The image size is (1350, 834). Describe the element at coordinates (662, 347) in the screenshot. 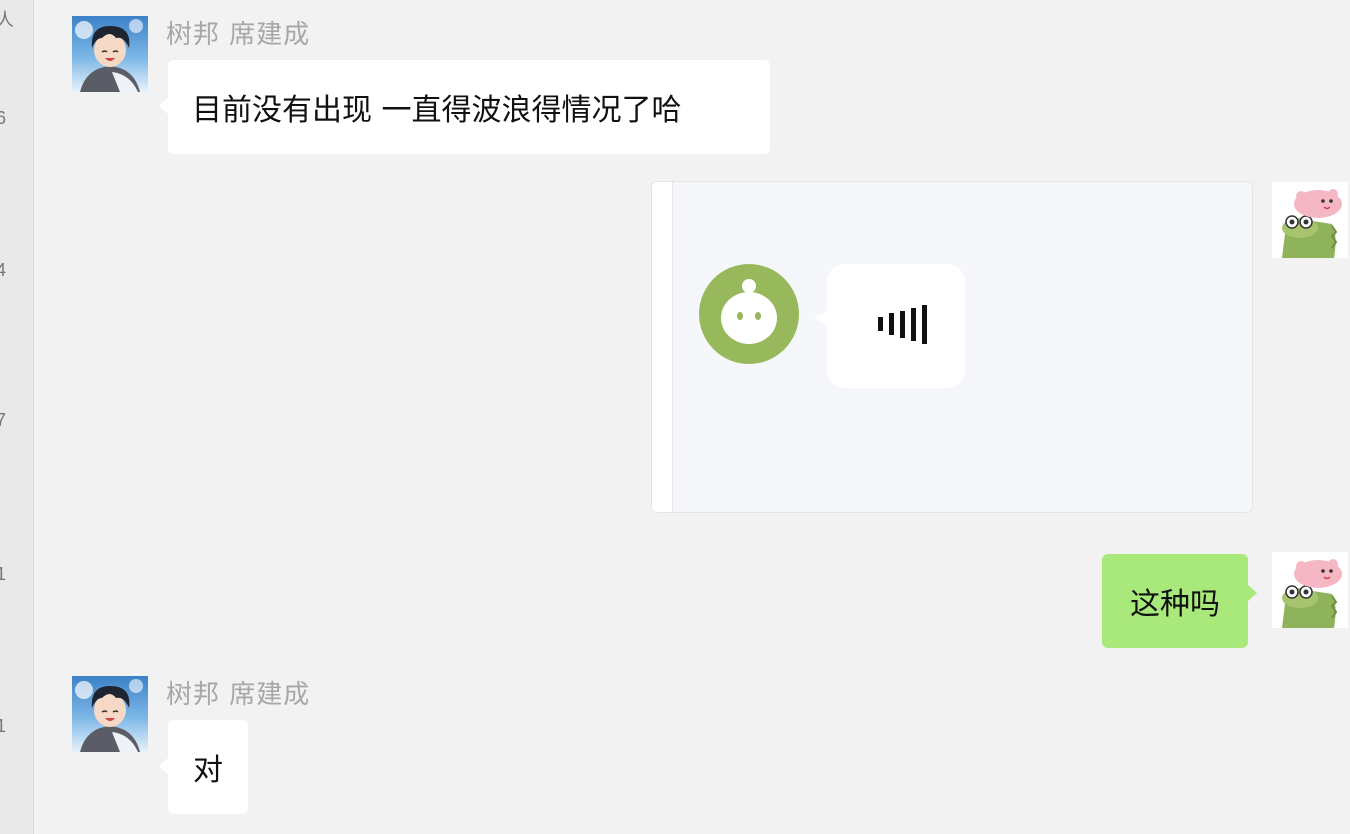

I see `card-rail` at that location.